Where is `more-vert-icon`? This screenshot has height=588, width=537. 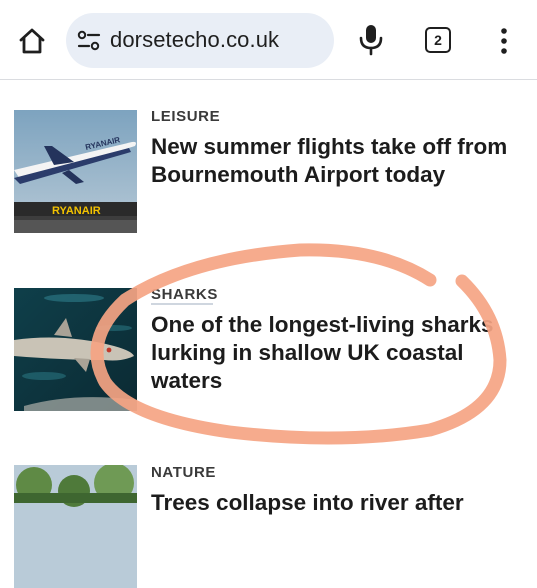
more-vert-icon is located at coordinates (504, 41).